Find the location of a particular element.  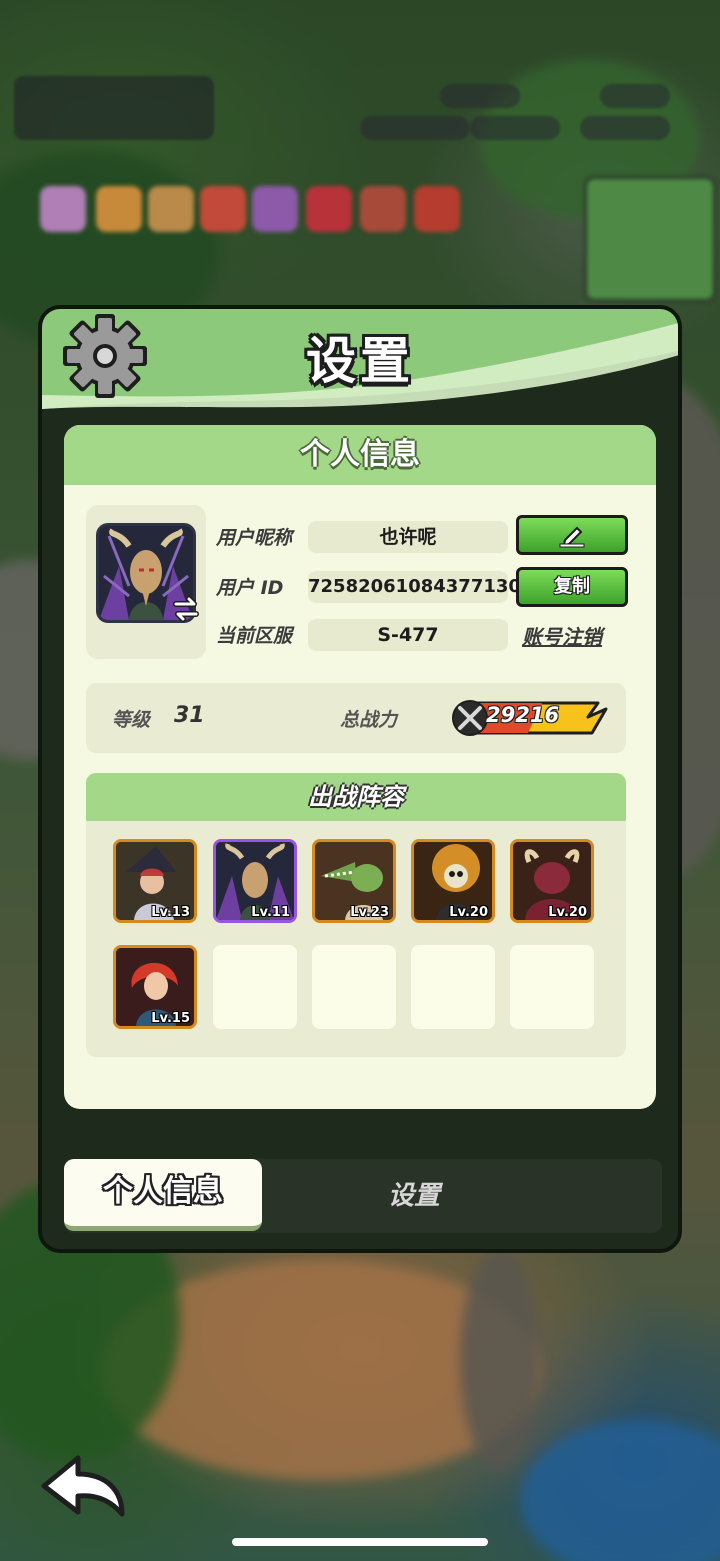

hero-level: Lv.13 is located at coordinates (170, 912).